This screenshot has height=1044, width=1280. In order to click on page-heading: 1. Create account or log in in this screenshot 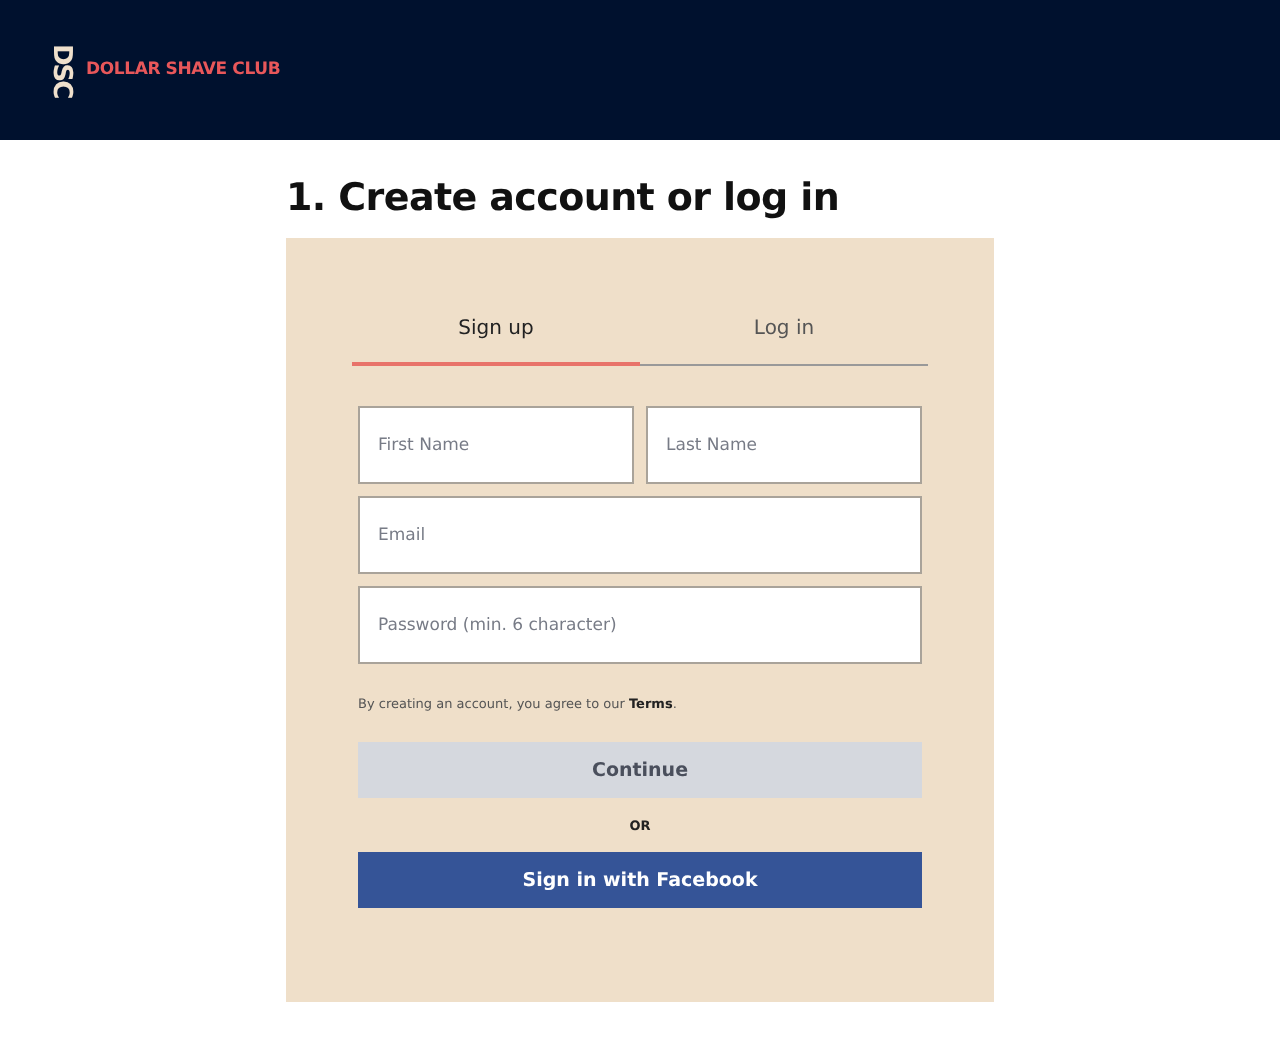, I will do `click(563, 198)`.